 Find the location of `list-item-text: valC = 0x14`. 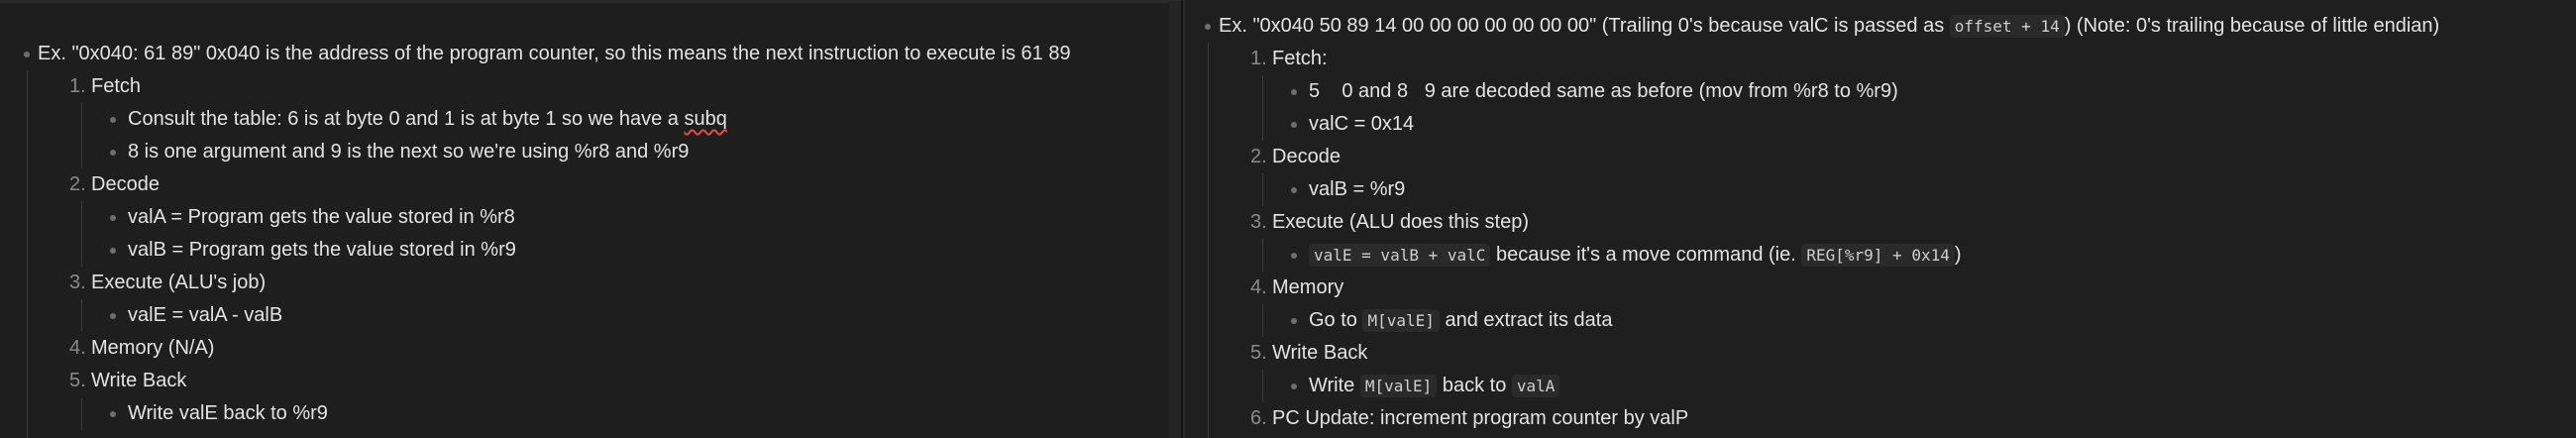

list-item-text: valC = 0x14 is located at coordinates (1362, 124).